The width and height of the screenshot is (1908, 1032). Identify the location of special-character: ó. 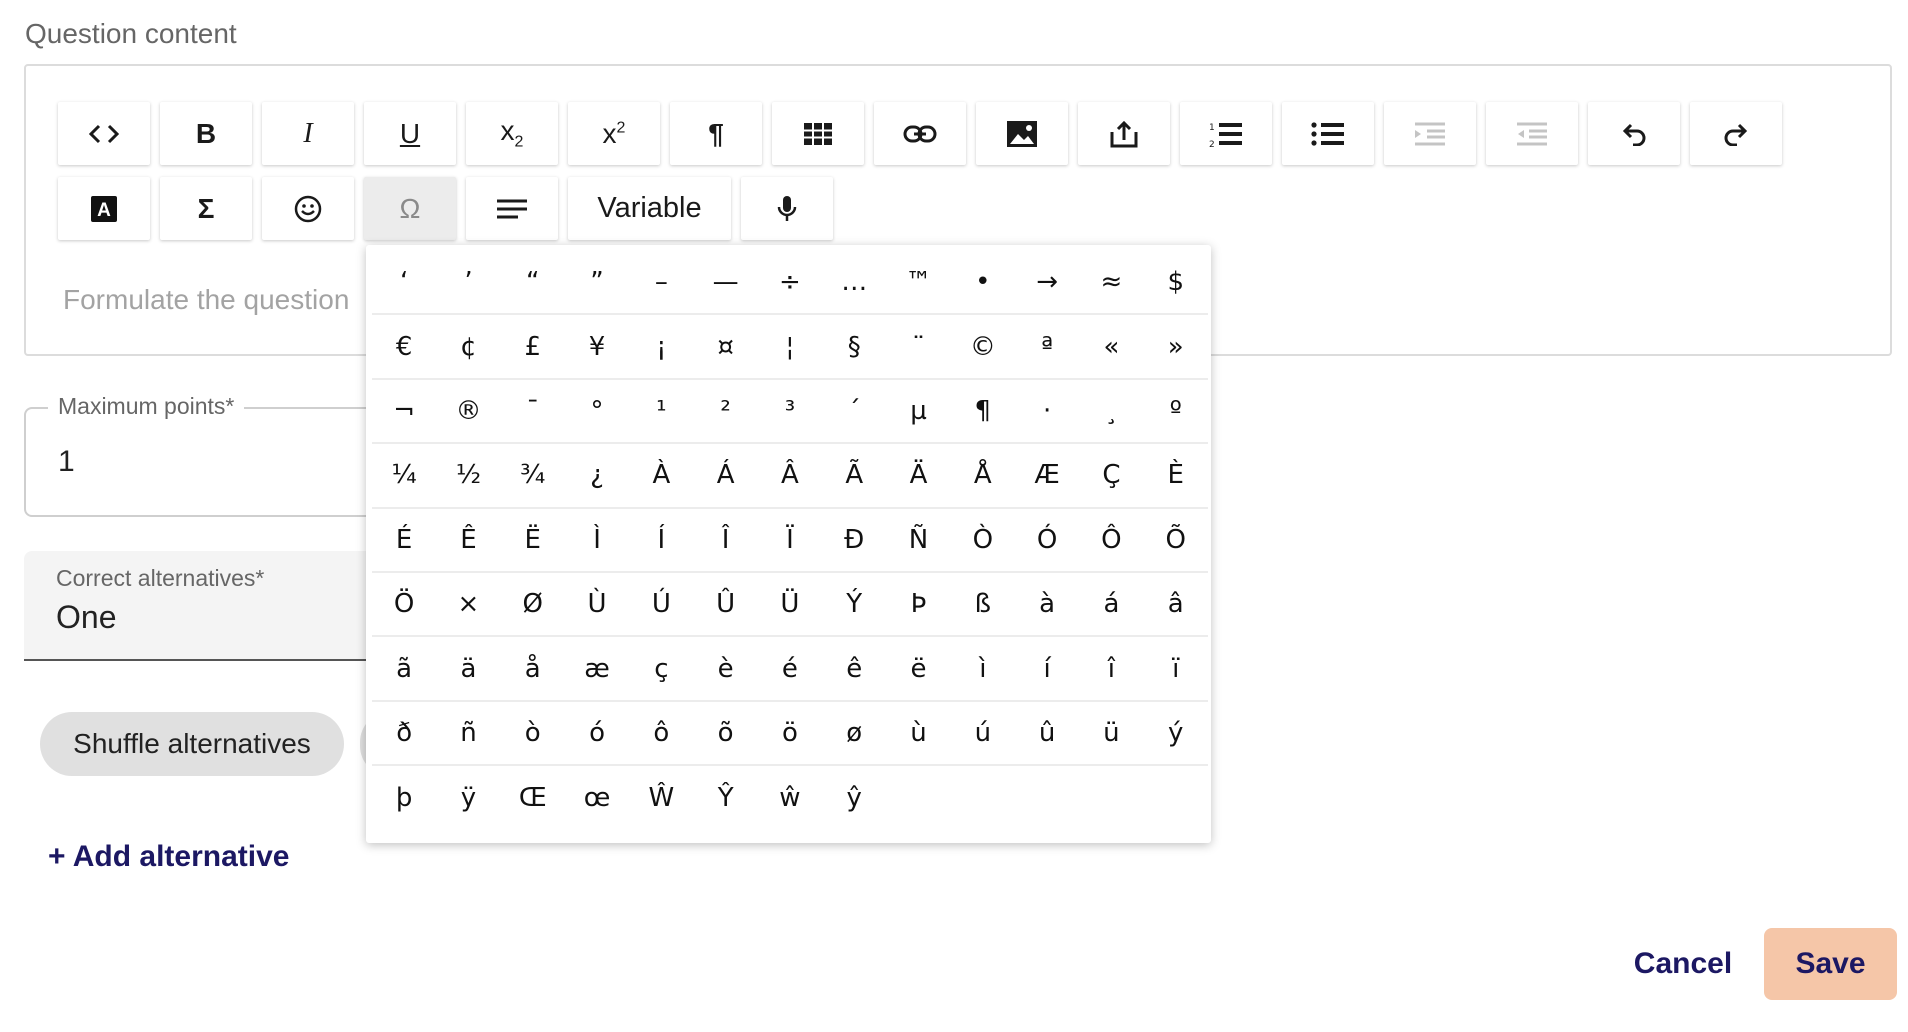
(597, 734).